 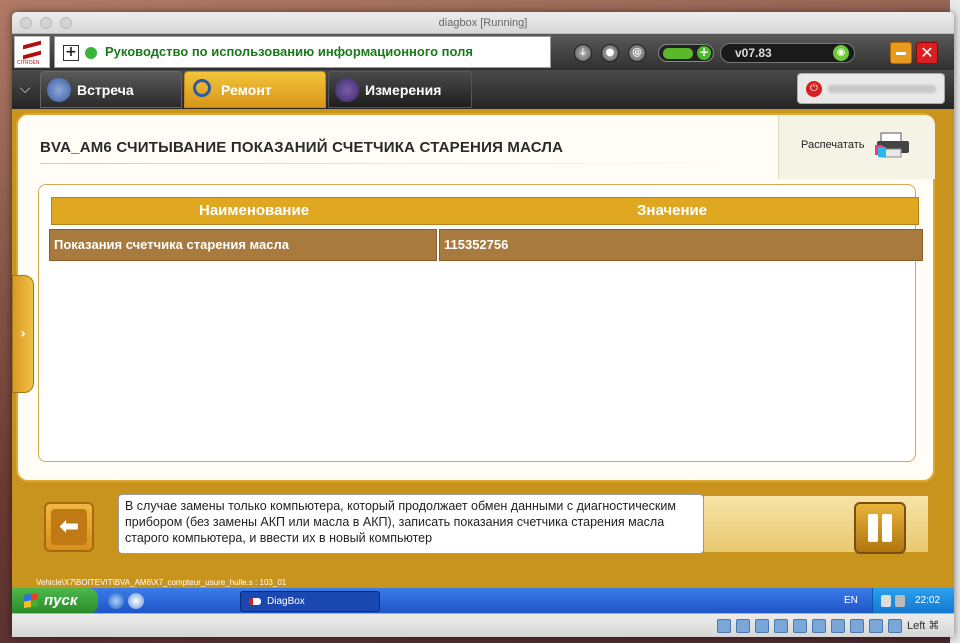 I want to click on window-title: diagbox [Running], so click(x=483, y=23).